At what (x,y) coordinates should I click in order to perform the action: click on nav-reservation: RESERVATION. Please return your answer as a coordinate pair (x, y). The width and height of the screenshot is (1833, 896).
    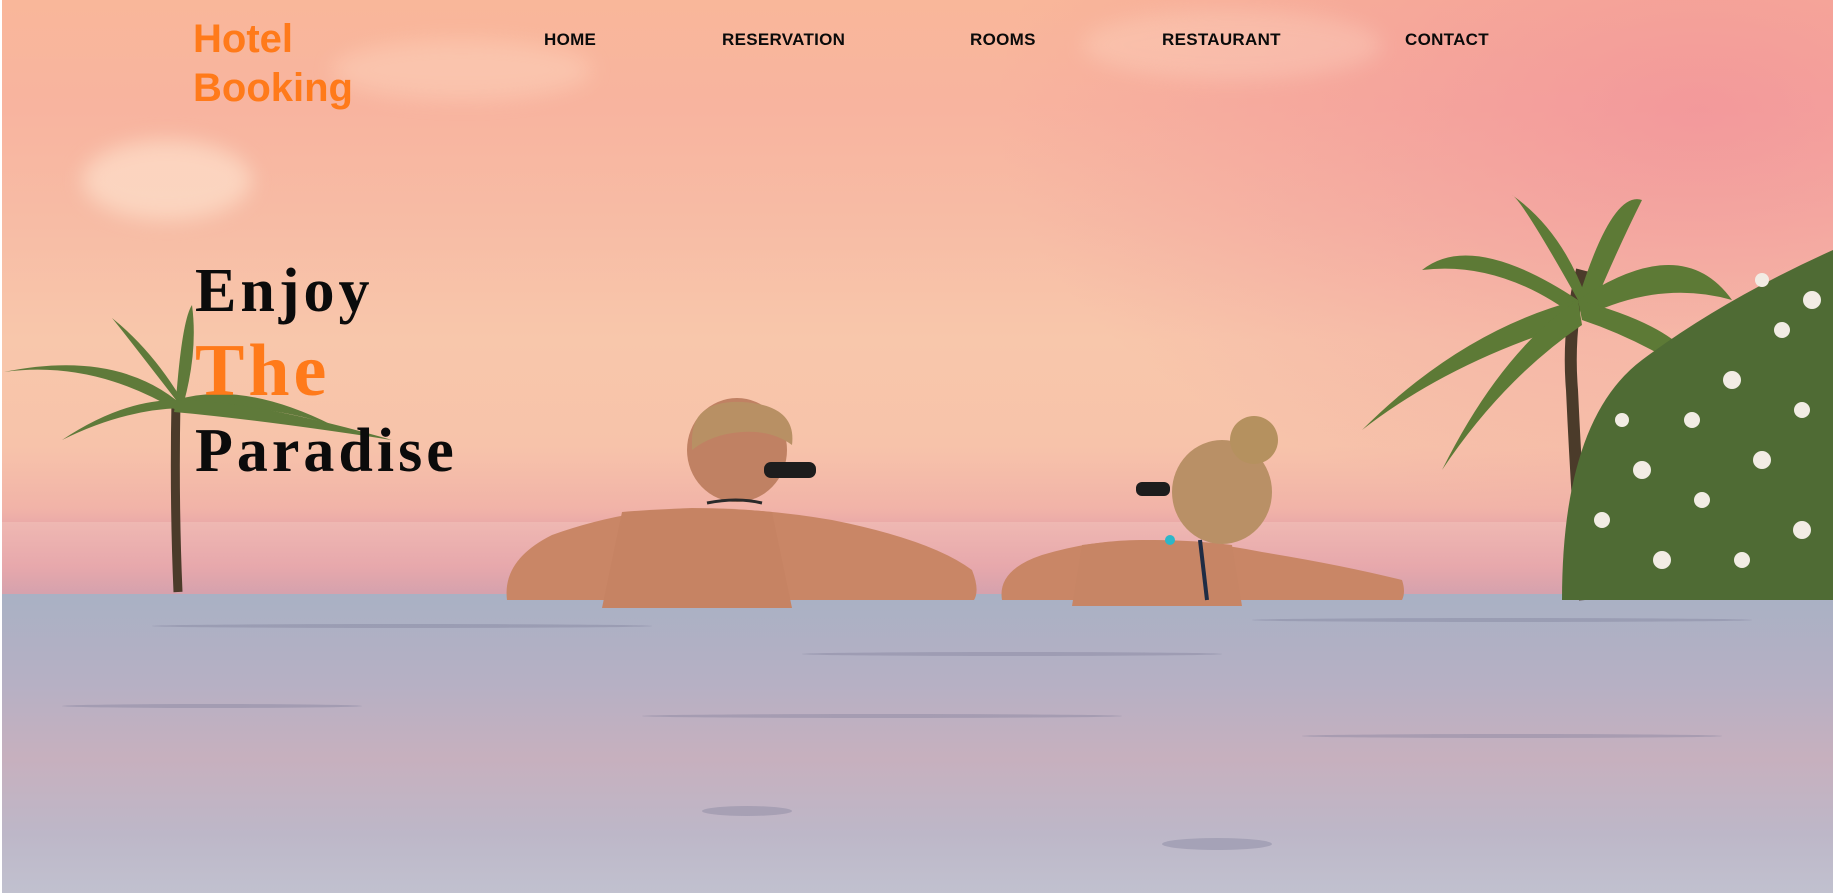
    Looking at the image, I should click on (783, 40).